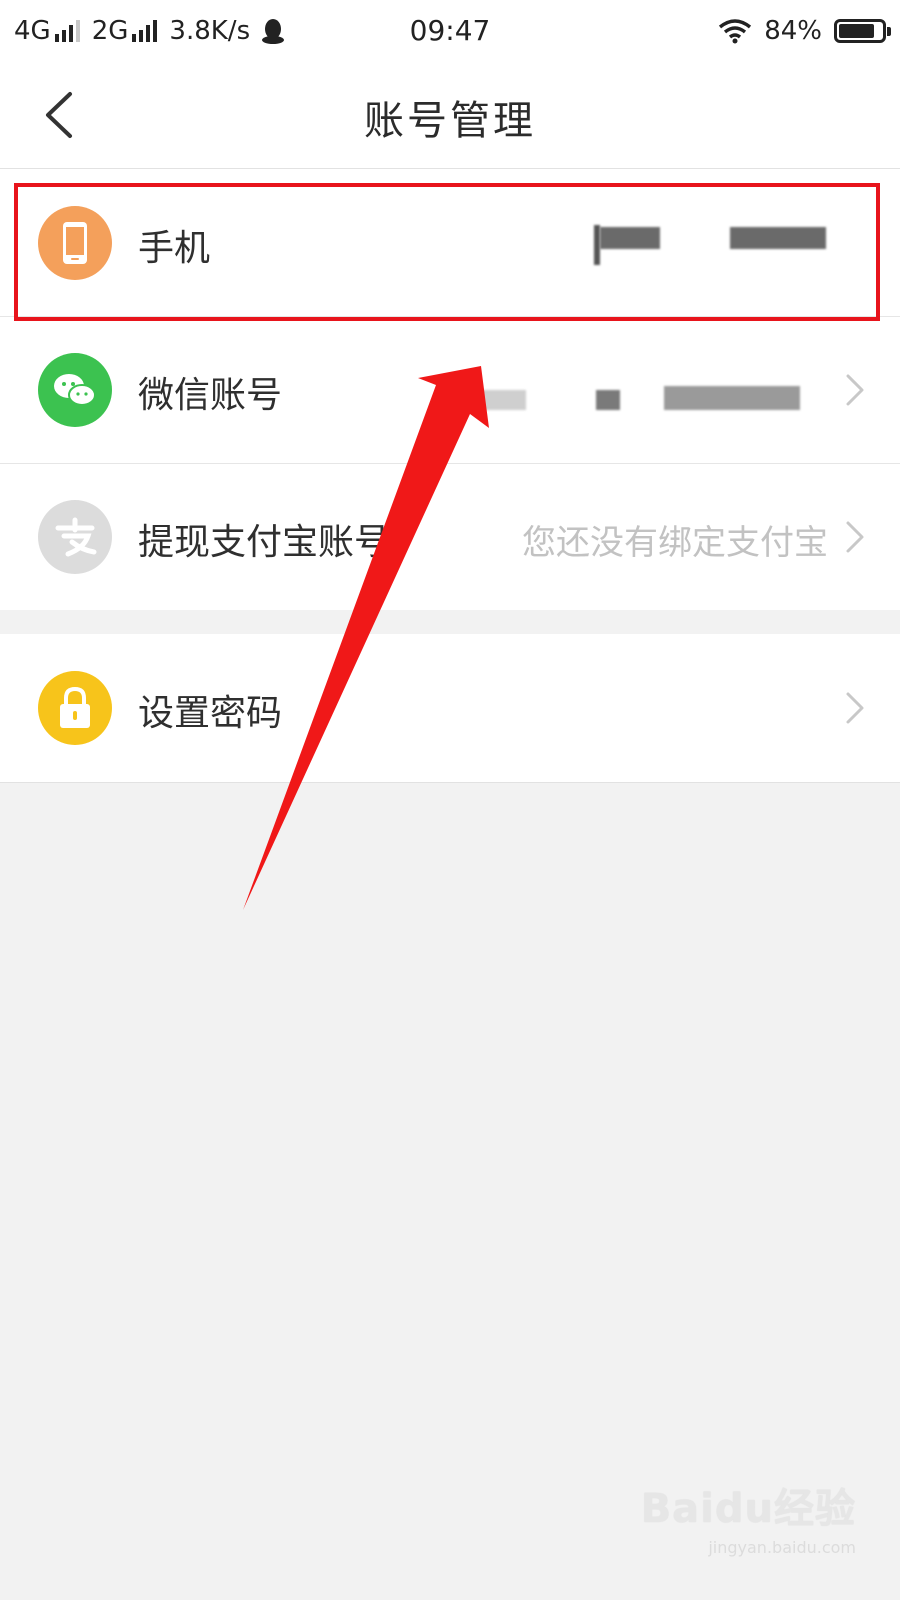  I want to click on watermark: Baidu经验 jingyan.baidu.com, so click(748, 1516).